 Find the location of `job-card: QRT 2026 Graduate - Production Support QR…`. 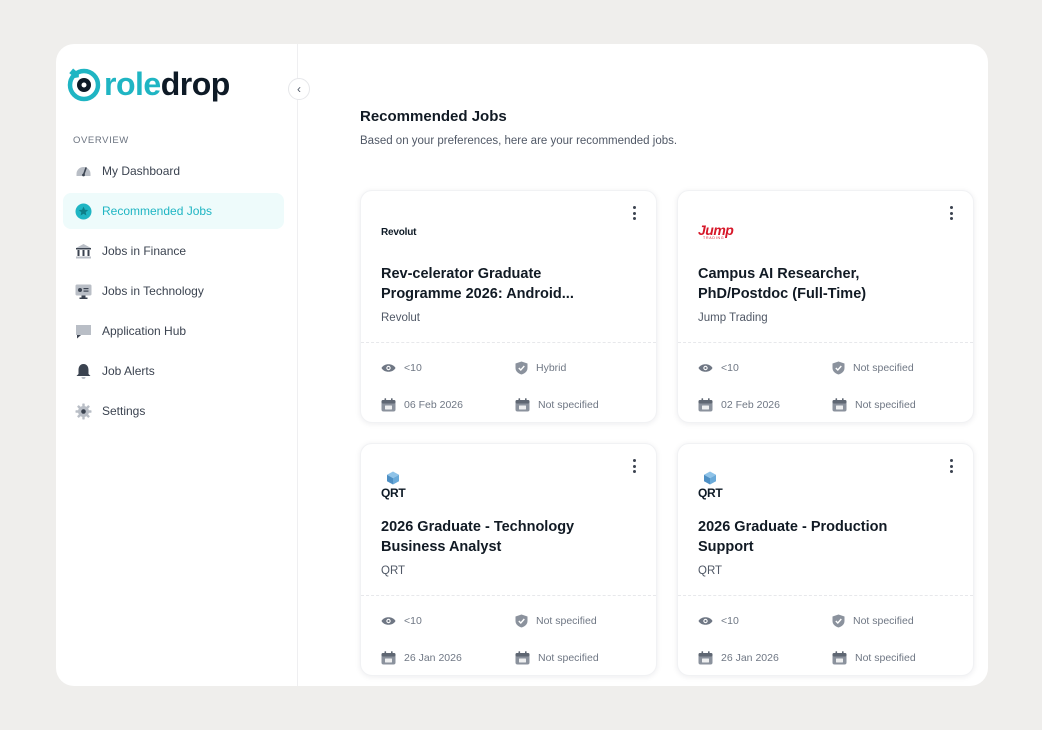

job-card: QRT 2026 Graduate - Production Support QR… is located at coordinates (825, 559).